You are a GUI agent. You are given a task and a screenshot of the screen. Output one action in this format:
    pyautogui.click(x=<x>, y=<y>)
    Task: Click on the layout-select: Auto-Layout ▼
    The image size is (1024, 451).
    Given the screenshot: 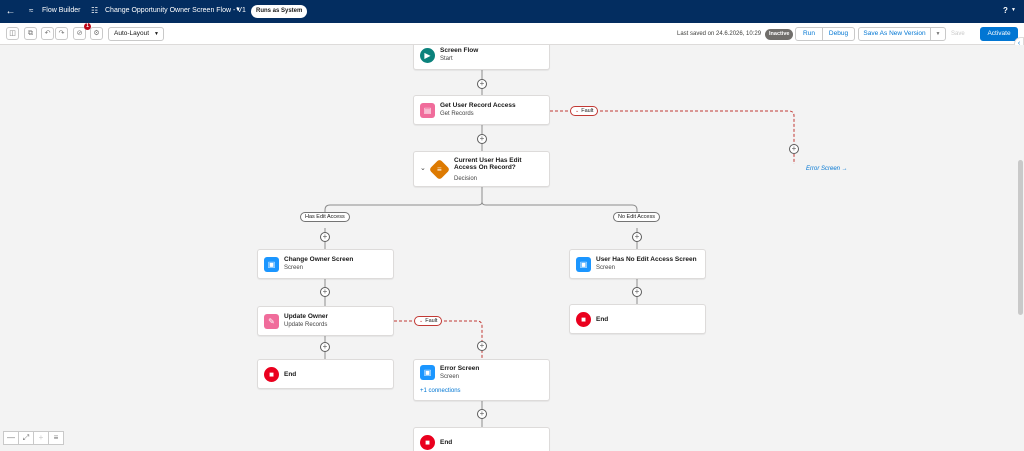 What is the action you would take?
    pyautogui.click(x=136, y=34)
    